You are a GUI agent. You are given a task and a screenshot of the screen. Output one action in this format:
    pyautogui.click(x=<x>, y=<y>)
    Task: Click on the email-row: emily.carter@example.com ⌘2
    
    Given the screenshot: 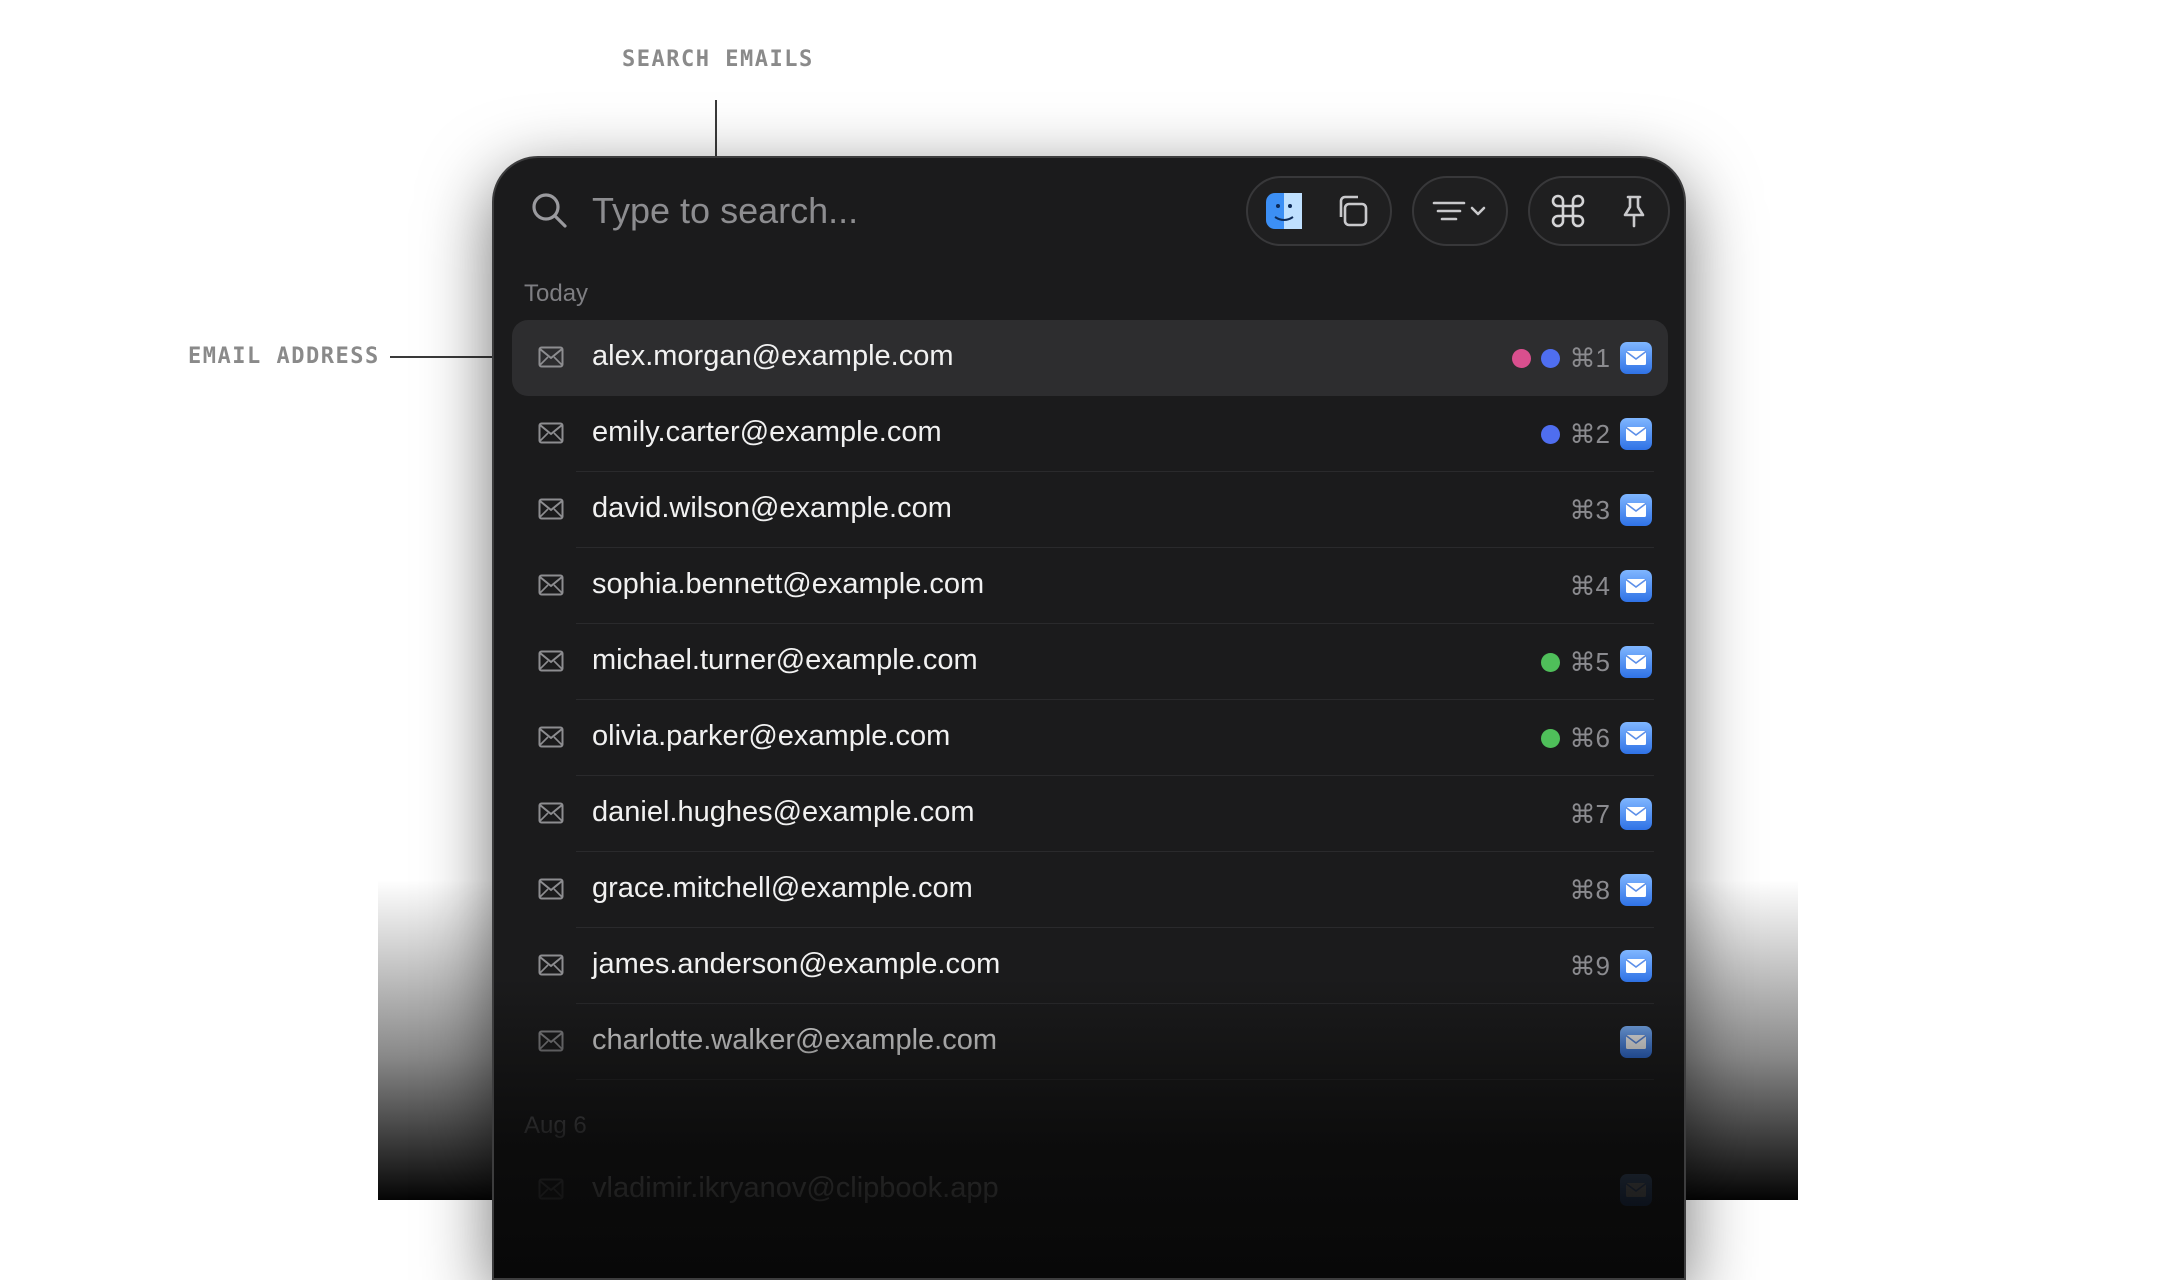 What is the action you would take?
    pyautogui.click(x=1090, y=434)
    